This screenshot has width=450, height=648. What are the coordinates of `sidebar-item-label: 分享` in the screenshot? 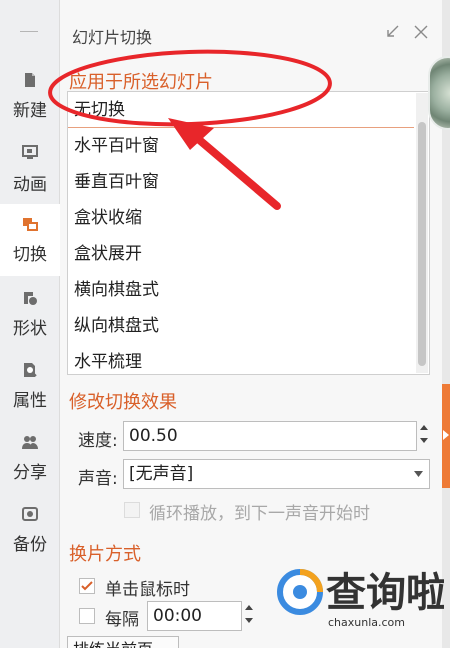 It's located at (30, 473).